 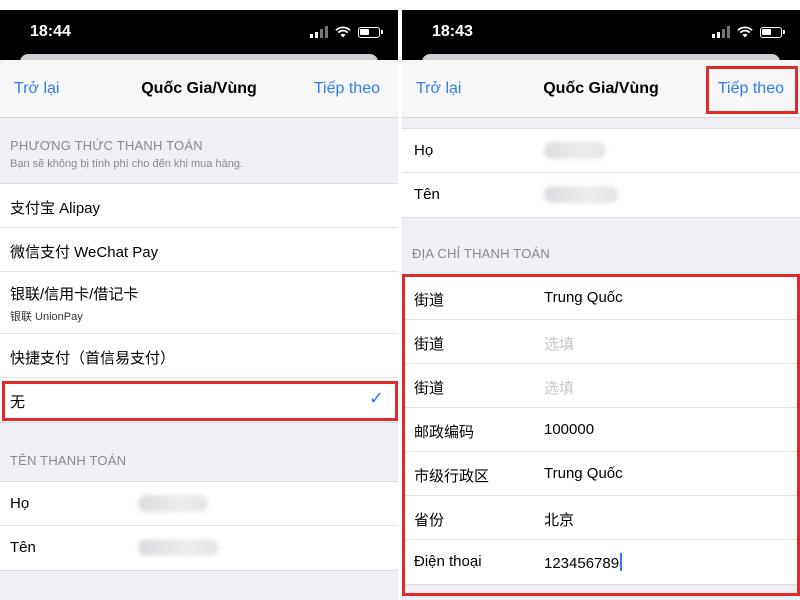 I want to click on name-fields-list: Họ Tên, so click(x=601, y=173).